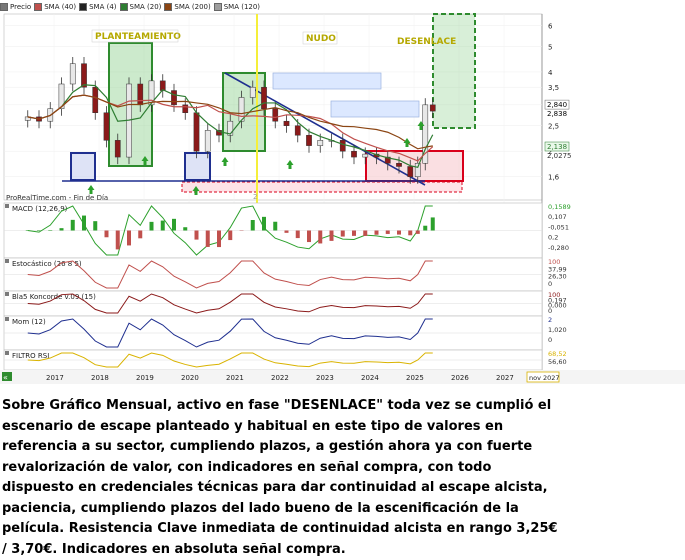  I want to click on source-label: ProRealTime.com - Fin de Día, so click(57, 198).